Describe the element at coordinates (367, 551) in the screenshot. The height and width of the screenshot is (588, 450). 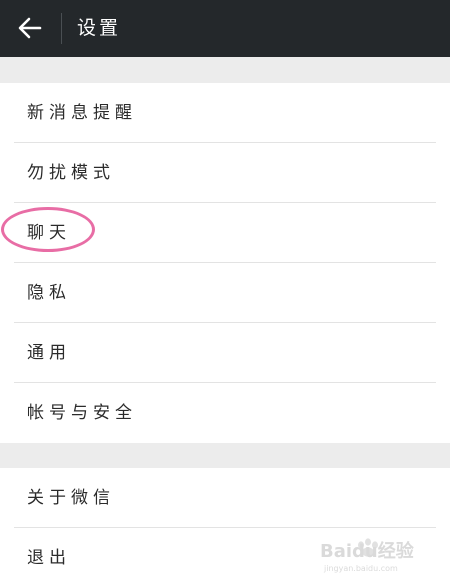
I see `svg-text: Baidu经验` at that location.